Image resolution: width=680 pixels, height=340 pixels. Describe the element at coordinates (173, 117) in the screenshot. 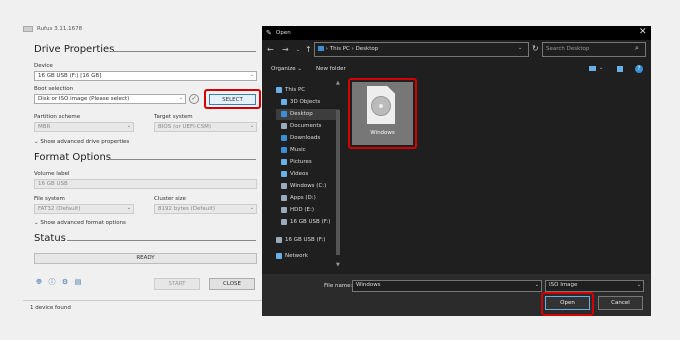

I see `target-system-label: Target system` at that location.